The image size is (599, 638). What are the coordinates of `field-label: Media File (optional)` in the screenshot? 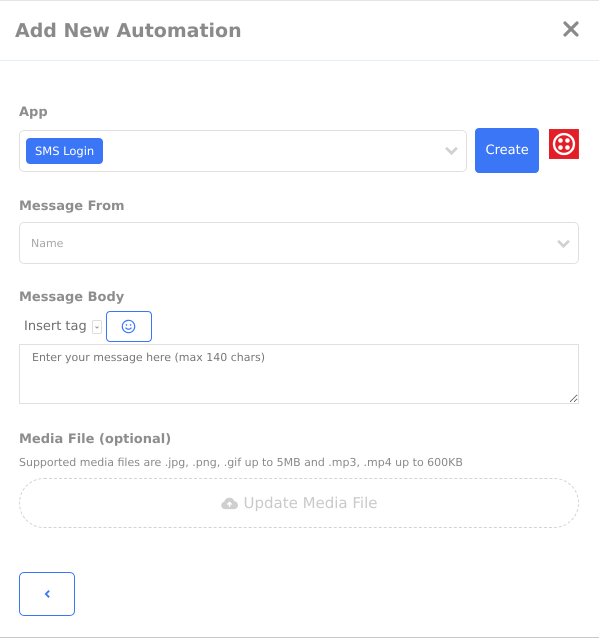 It's located at (95, 439).